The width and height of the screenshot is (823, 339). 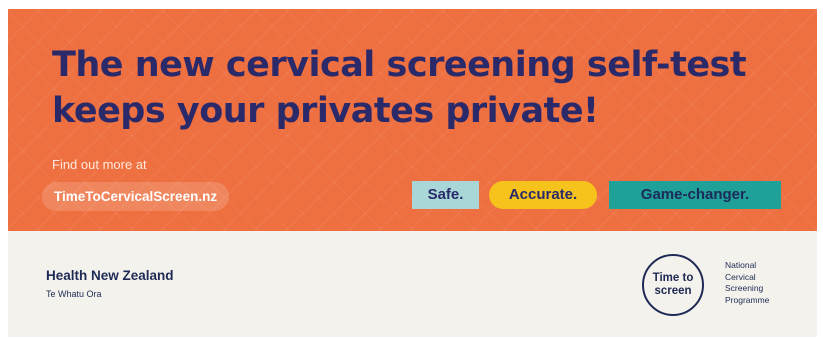 I want to click on programme-caption: National Cervical Screening Programme, so click(x=747, y=283).